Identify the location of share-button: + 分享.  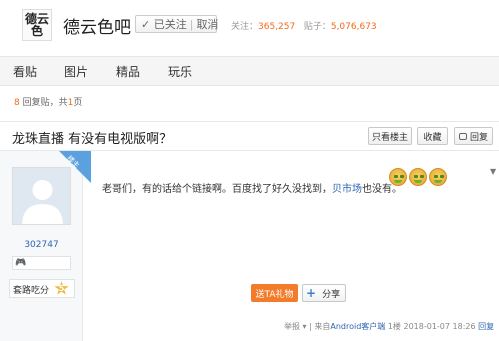
(324, 293).